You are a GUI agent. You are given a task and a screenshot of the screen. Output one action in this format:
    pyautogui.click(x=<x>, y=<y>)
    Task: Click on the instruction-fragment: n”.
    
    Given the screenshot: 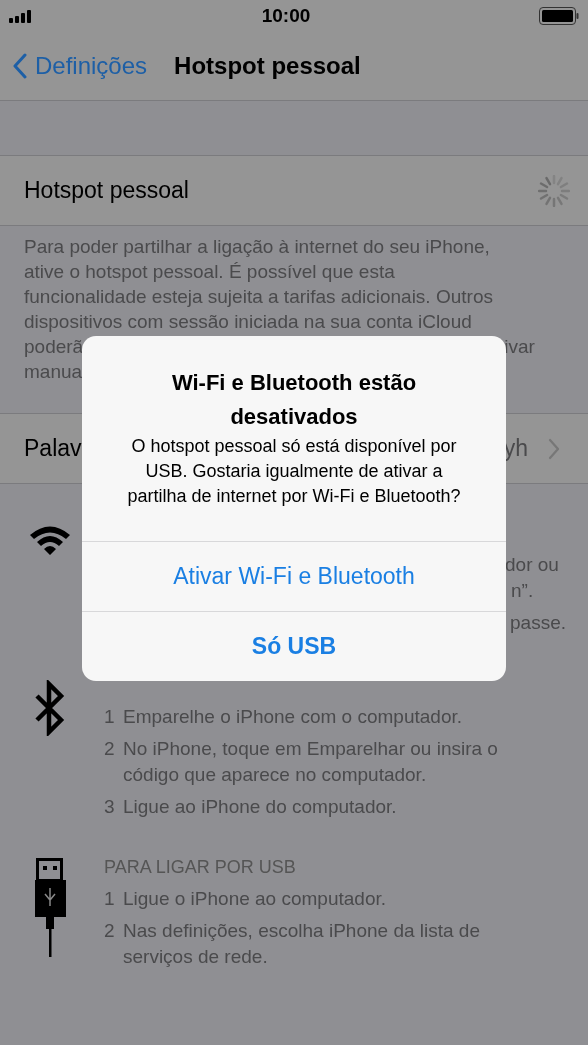 What is the action you would take?
    pyautogui.click(x=523, y=591)
    